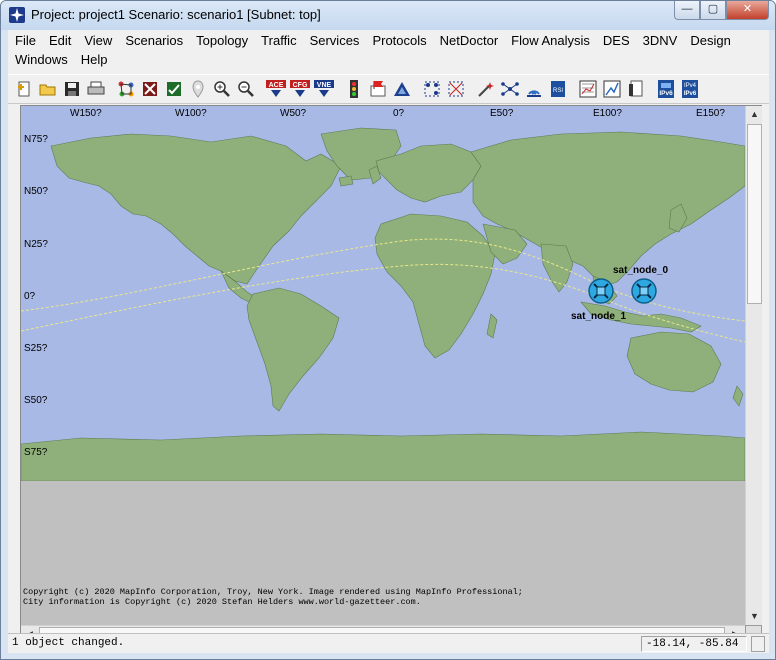 This screenshot has height=660, width=776. Describe the element at coordinates (324, 85) in the screenshot. I see `vne-label: VNE` at that location.